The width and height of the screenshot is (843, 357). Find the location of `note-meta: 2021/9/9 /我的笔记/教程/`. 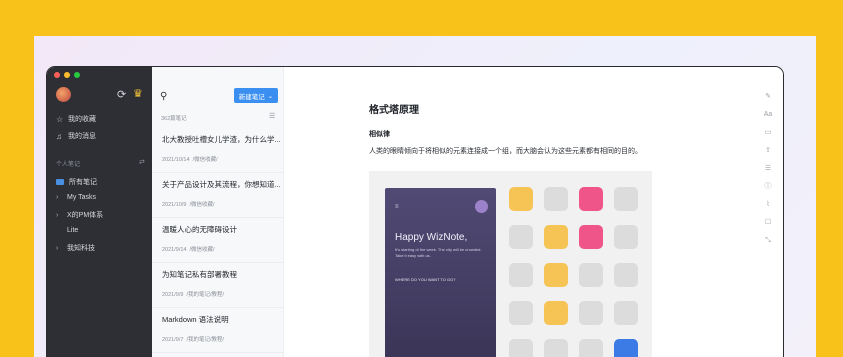

note-meta: 2021/9/9 /我的笔记/教程/ is located at coordinates (193, 294).